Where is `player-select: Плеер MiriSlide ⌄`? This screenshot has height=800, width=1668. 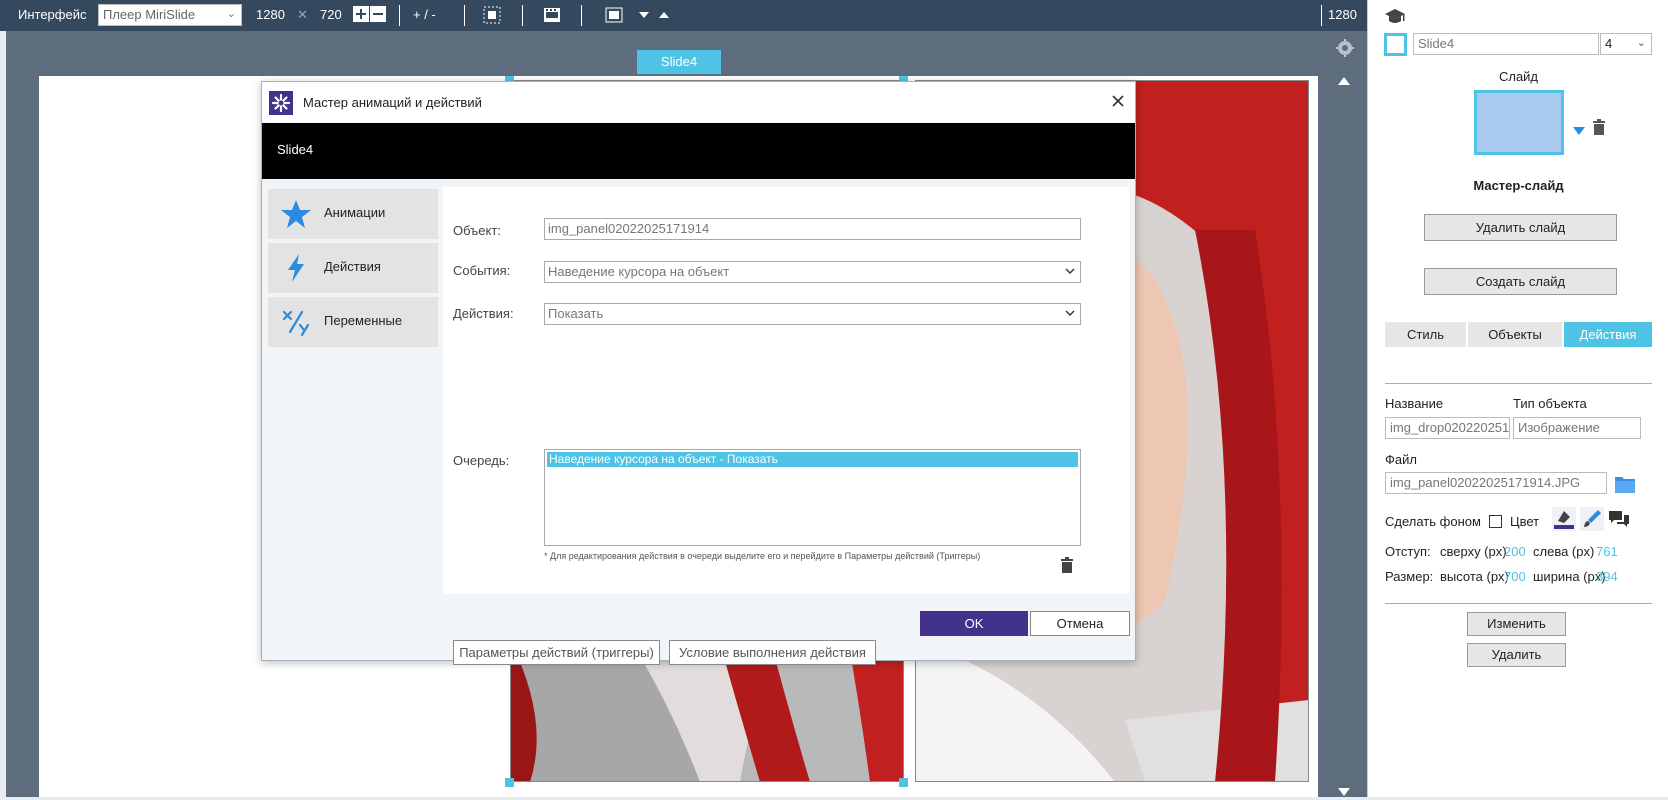 player-select: Плеер MiriSlide ⌄ is located at coordinates (170, 15).